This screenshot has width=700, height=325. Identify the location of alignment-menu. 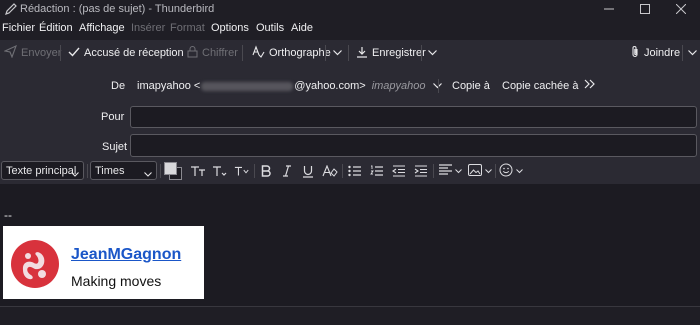
(450, 171).